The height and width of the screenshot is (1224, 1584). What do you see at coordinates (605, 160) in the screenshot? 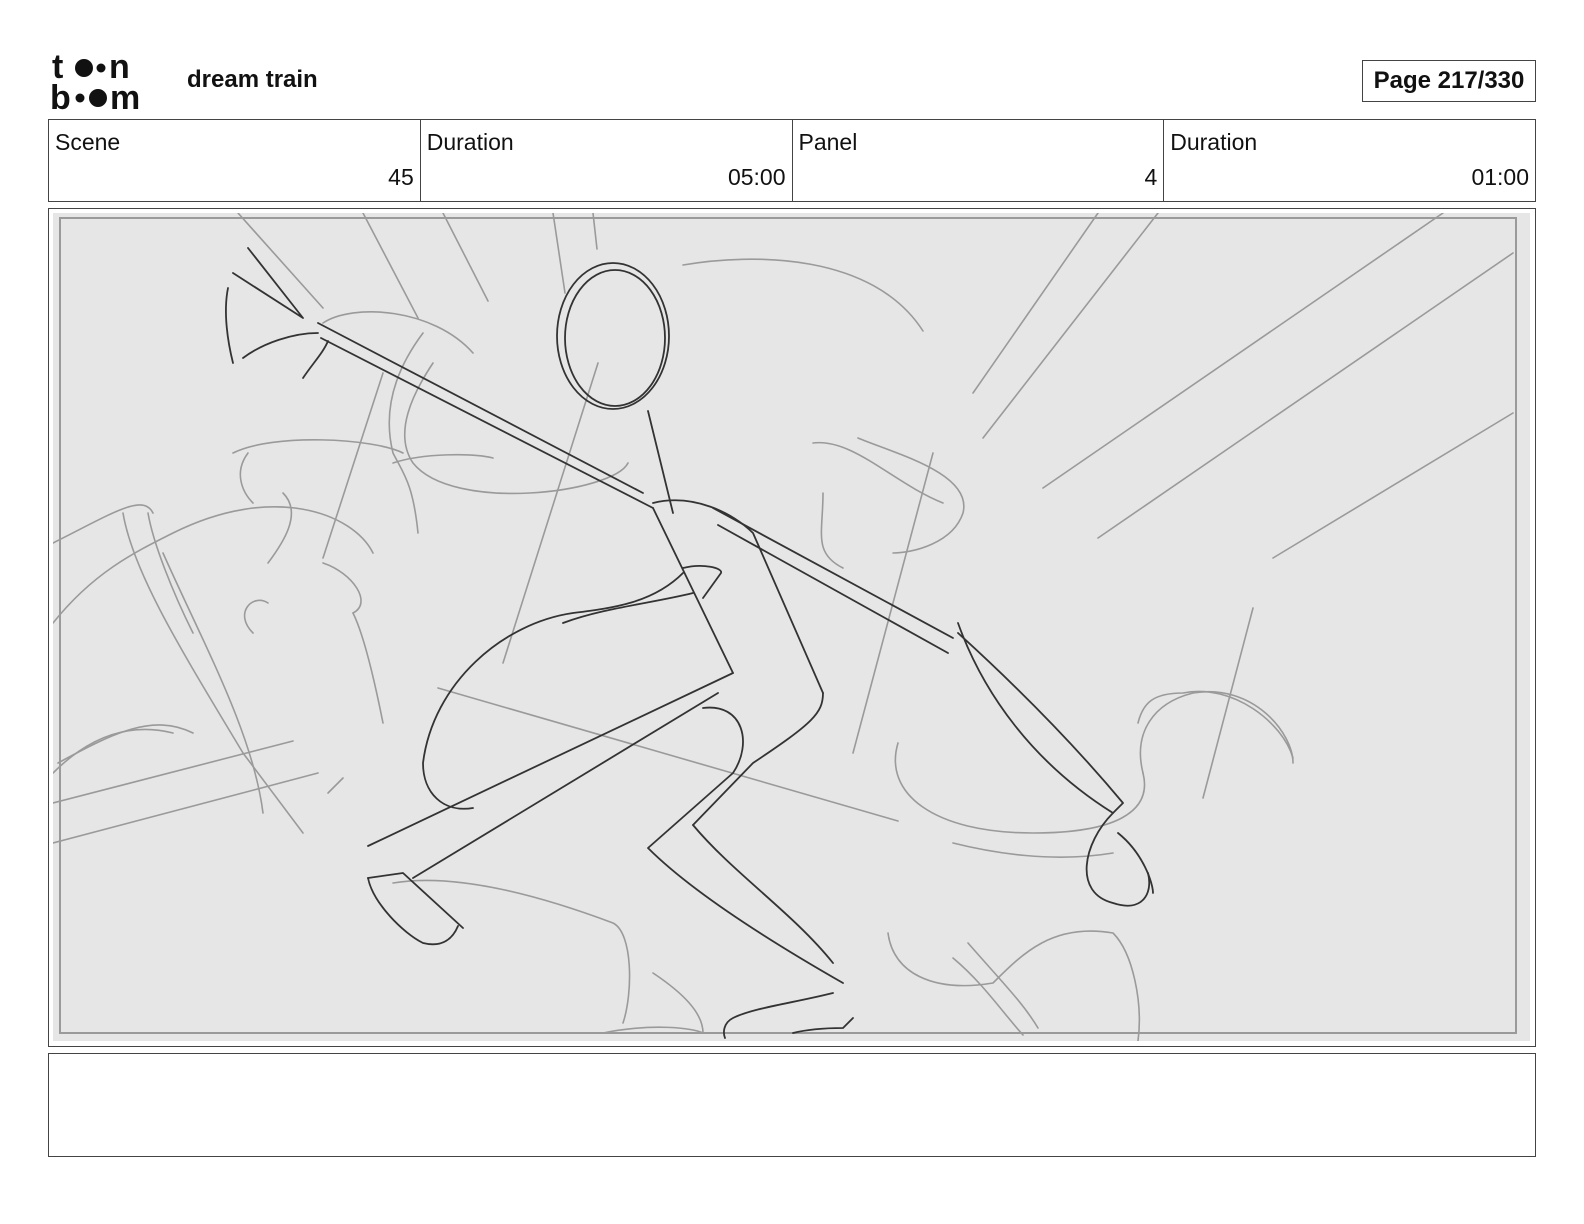
I see `scene-duration-cell: Duration 05:00` at bounding box center [605, 160].